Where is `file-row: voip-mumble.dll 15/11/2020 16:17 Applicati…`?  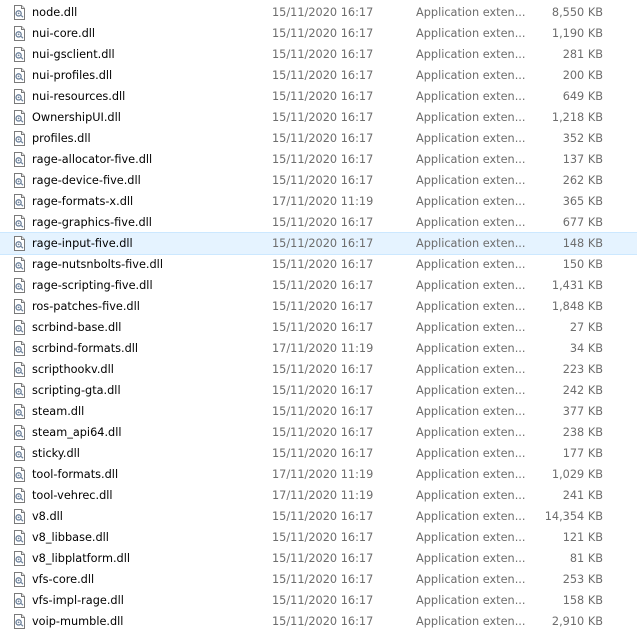 file-row: voip-mumble.dll 15/11/2020 16:17 Applicati… is located at coordinates (318, 621).